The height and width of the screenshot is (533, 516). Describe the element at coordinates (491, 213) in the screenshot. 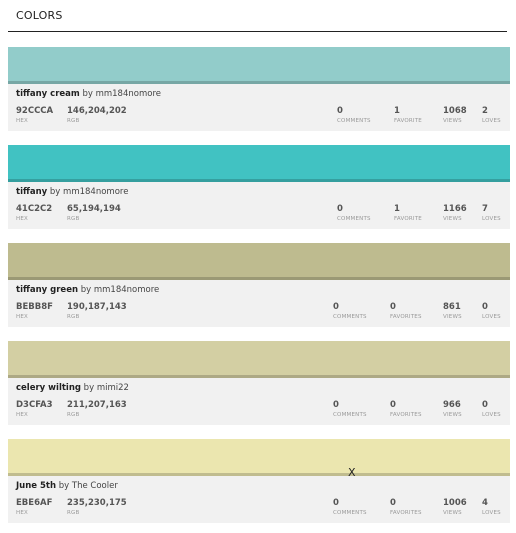

I see `loves-stat: 7 LOVES` at that location.